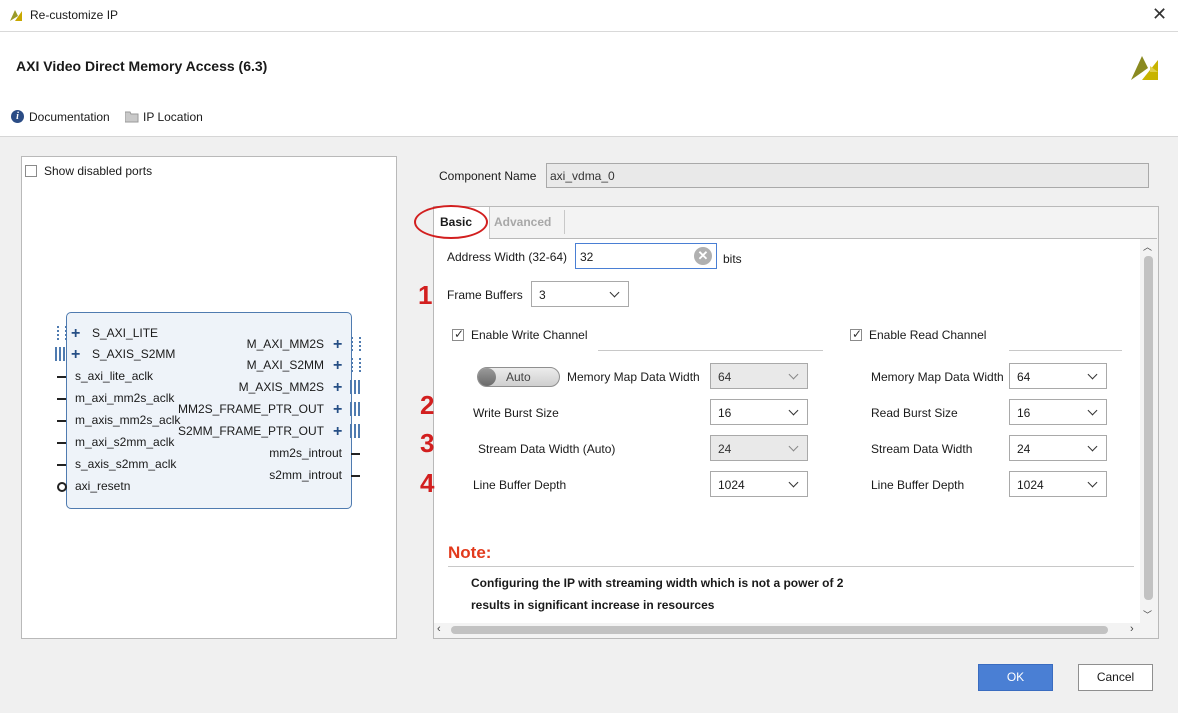 This screenshot has width=1178, height=713. What do you see at coordinates (305, 453) in the screenshot?
I see `port-mm2s-introut: mm2s_introut` at bounding box center [305, 453].